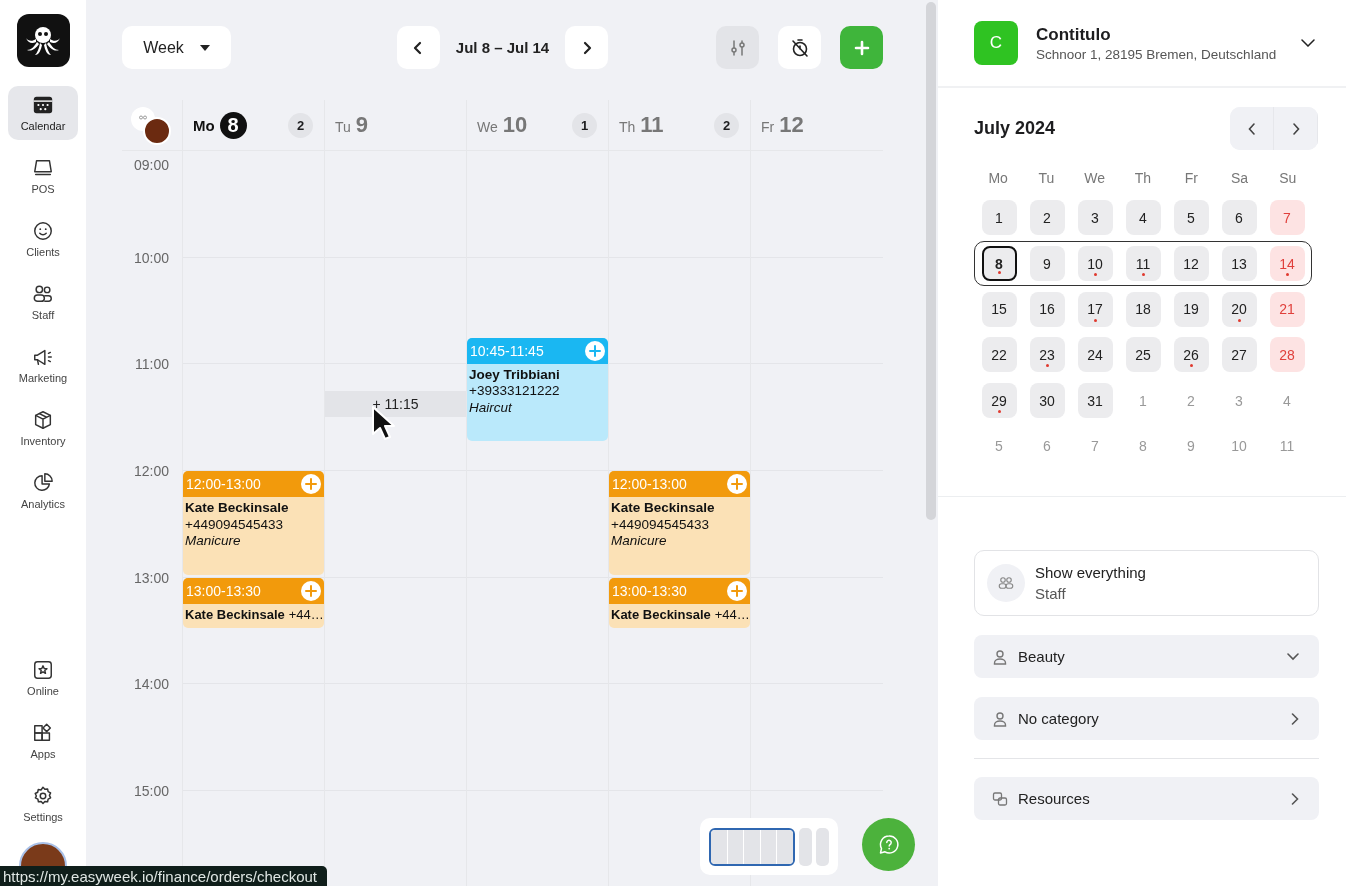  What do you see at coordinates (43, 678) in the screenshot?
I see `nav-item: Online` at bounding box center [43, 678].